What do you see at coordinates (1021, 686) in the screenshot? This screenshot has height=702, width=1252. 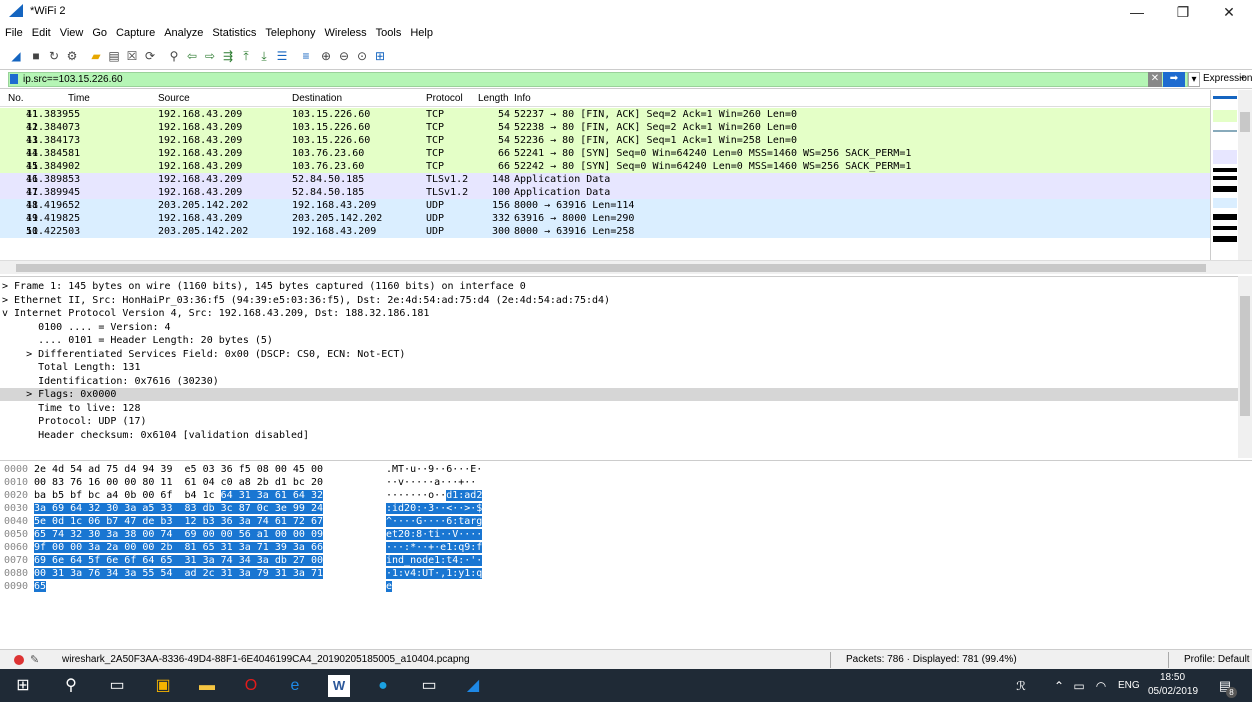 I see `people-icon: ℛ` at bounding box center [1021, 686].